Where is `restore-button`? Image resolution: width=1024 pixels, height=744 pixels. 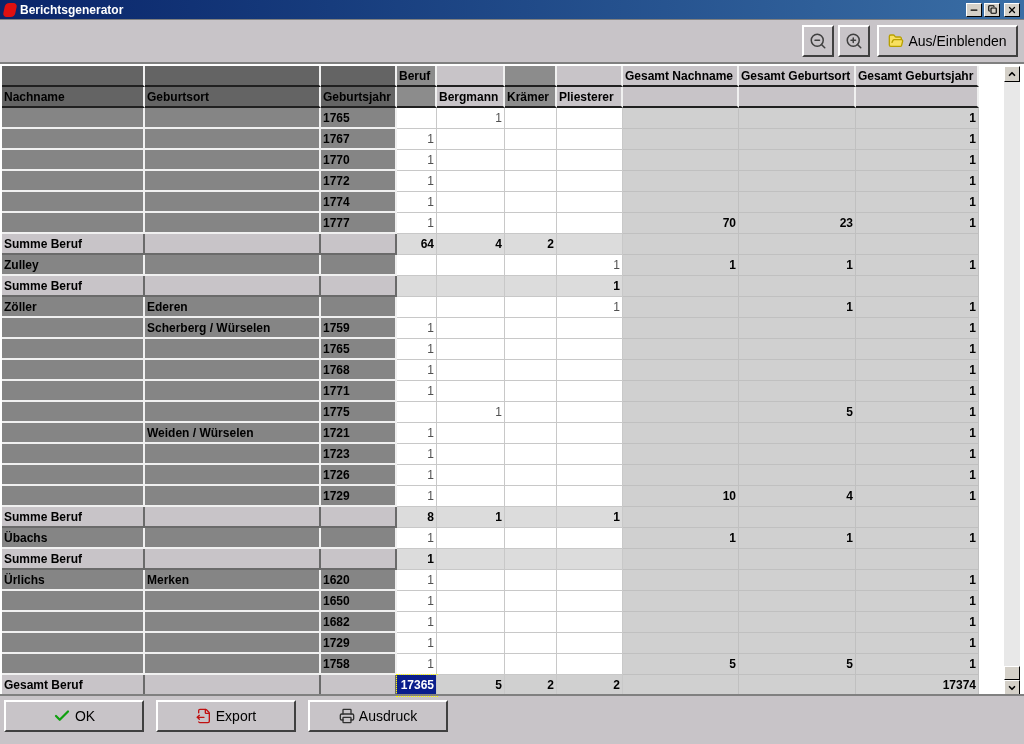
restore-button is located at coordinates (992, 9).